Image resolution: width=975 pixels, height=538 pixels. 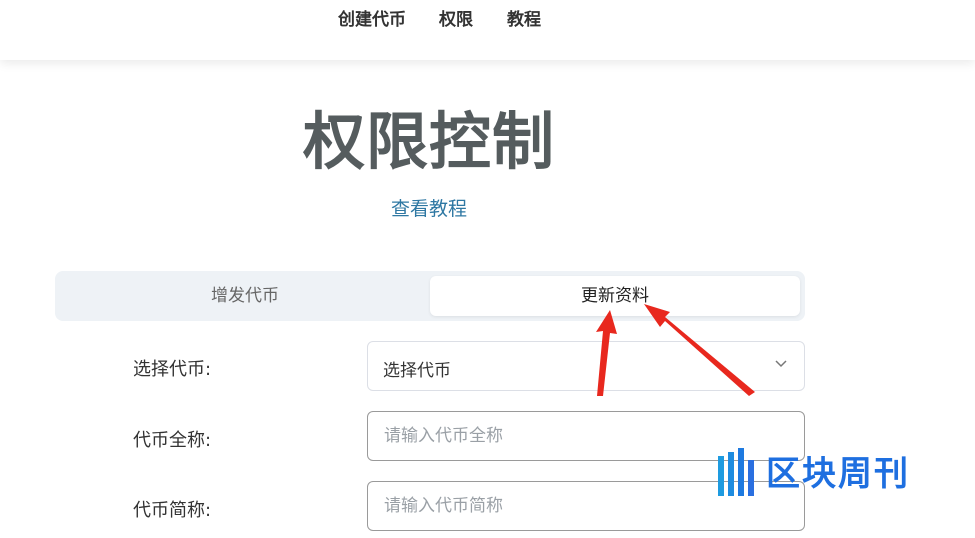 What do you see at coordinates (429, 207) in the screenshot?
I see `view-tutorial-link: 查看教程` at bounding box center [429, 207].